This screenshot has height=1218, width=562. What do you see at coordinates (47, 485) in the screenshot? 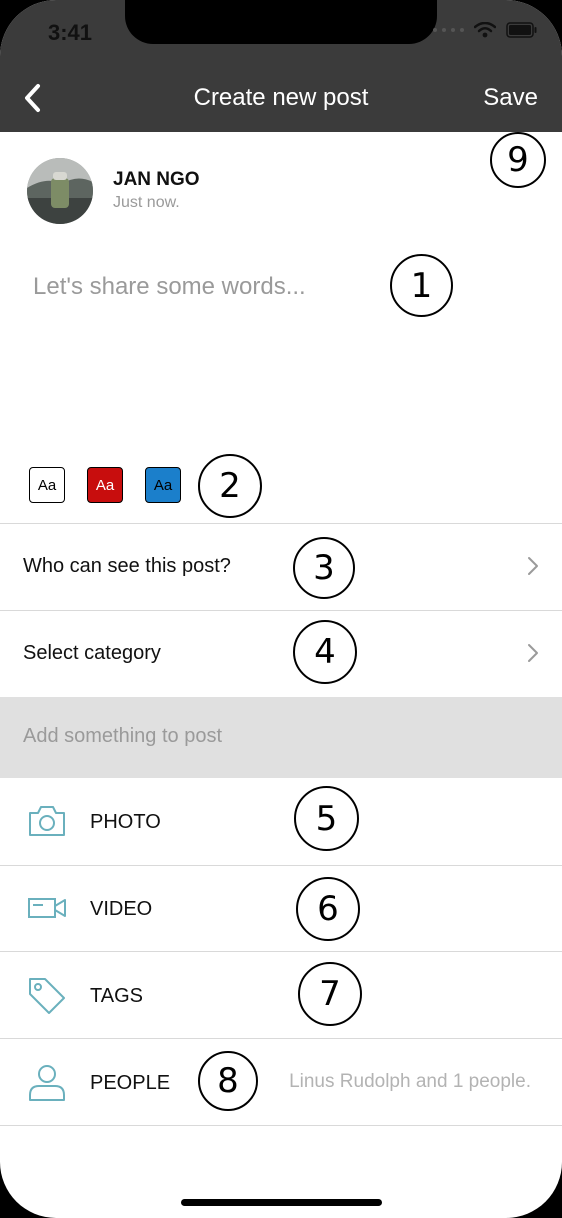
I see `text-style-plain: Aa` at bounding box center [47, 485].